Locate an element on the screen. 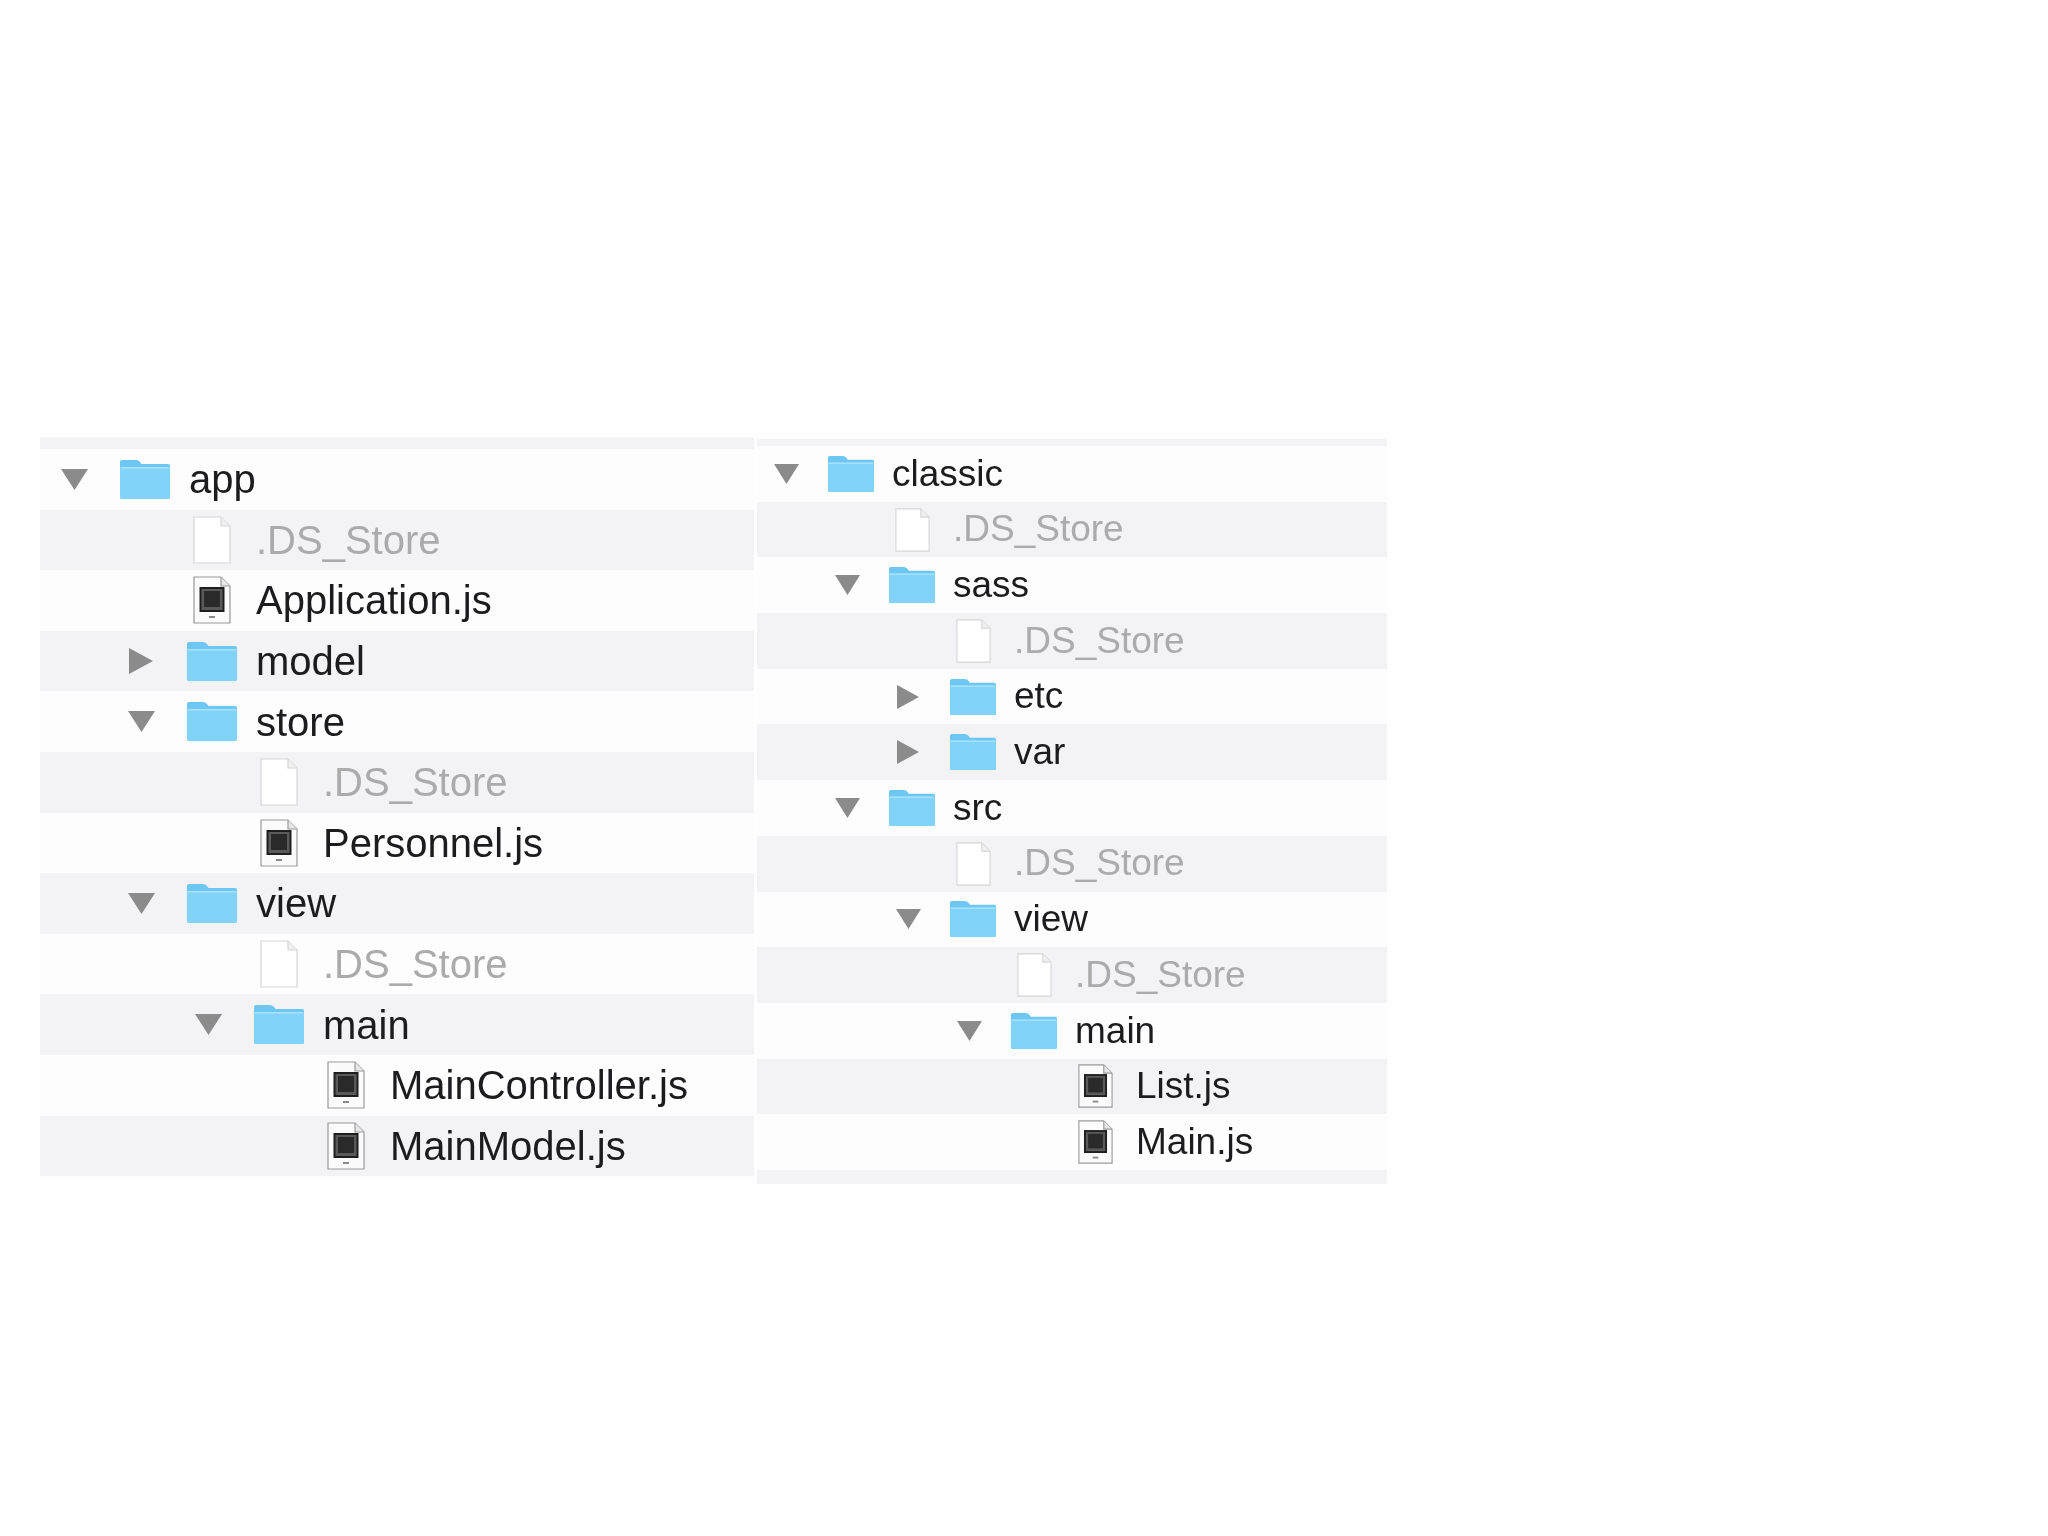 The width and height of the screenshot is (2048, 1536). folder-name: var is located at coordinates (1040, 752).